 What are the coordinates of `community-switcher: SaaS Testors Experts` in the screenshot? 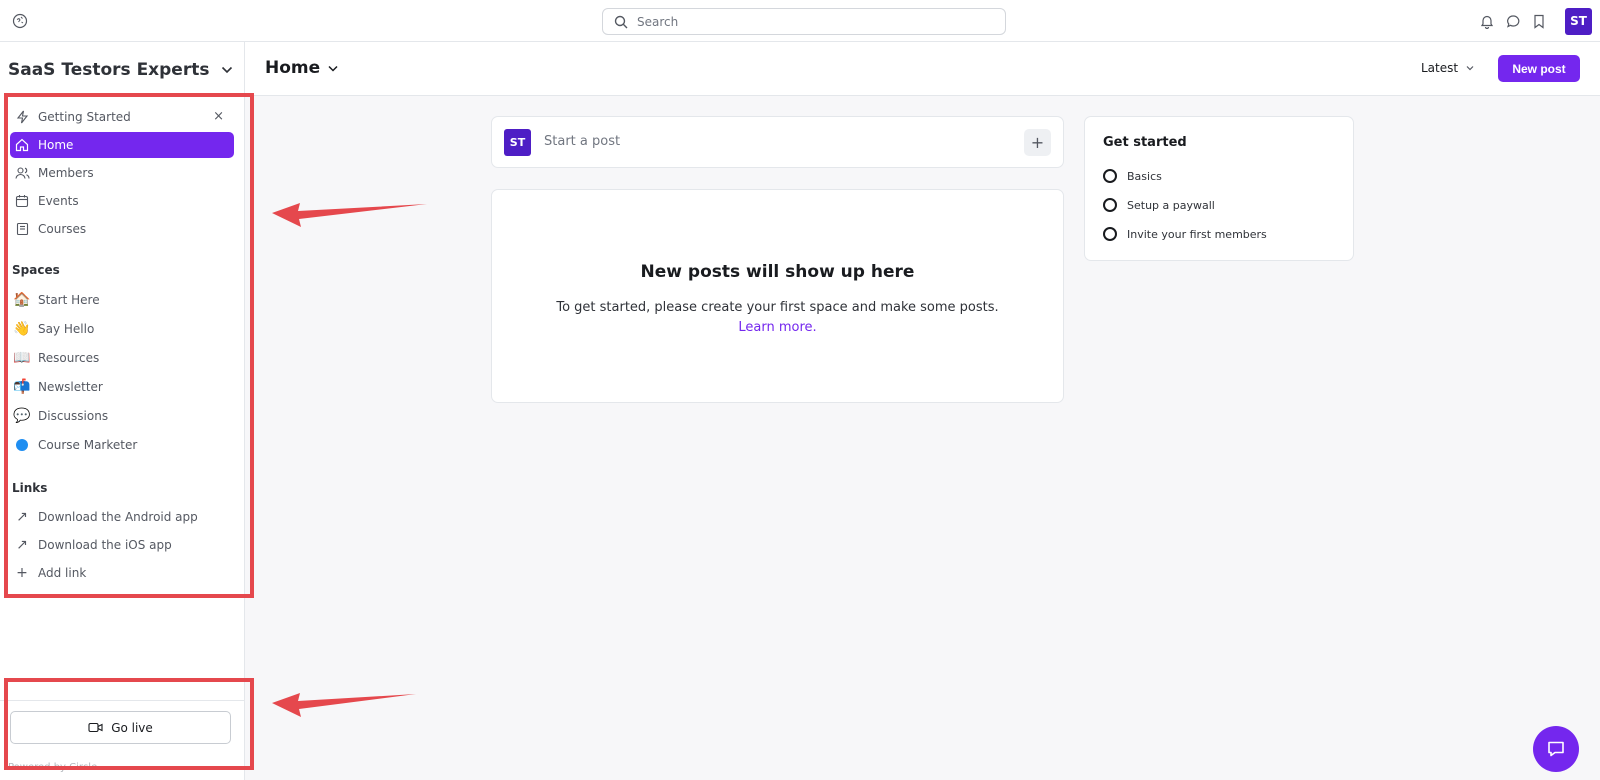 It's located at (120, 70).